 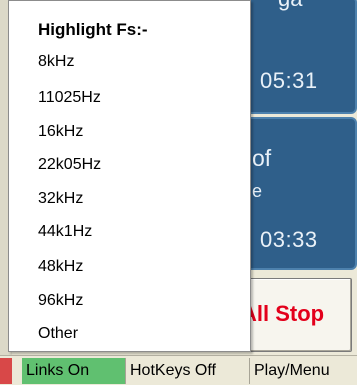 I want to click on cart-tile-title: ga, so click(x=290, y=5).